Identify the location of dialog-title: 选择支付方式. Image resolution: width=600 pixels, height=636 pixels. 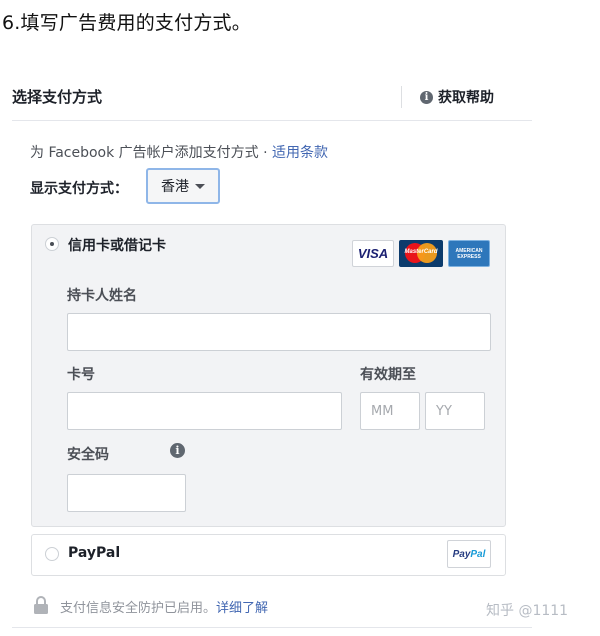
(57, 97).